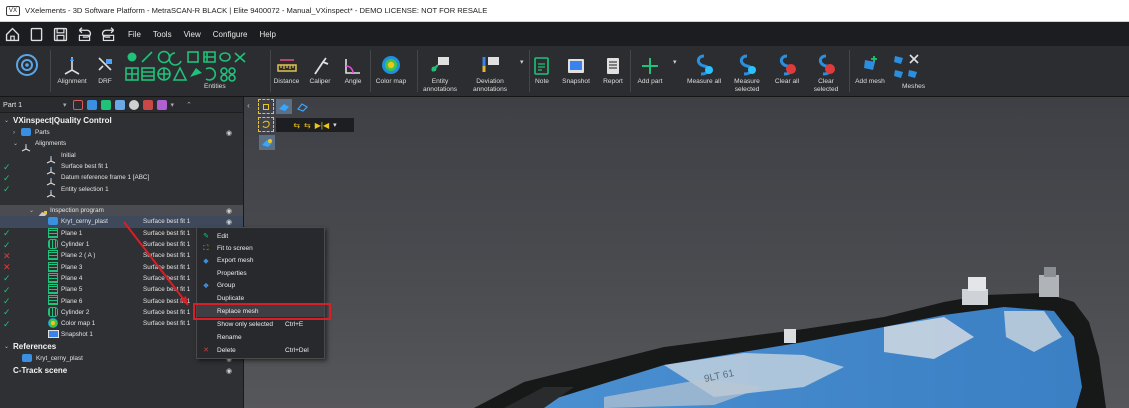  What do you see at coordinates (322, 125) in the screenshot?
I see `select-step-icon: ▶|◀` at bounding box center [322, 125].